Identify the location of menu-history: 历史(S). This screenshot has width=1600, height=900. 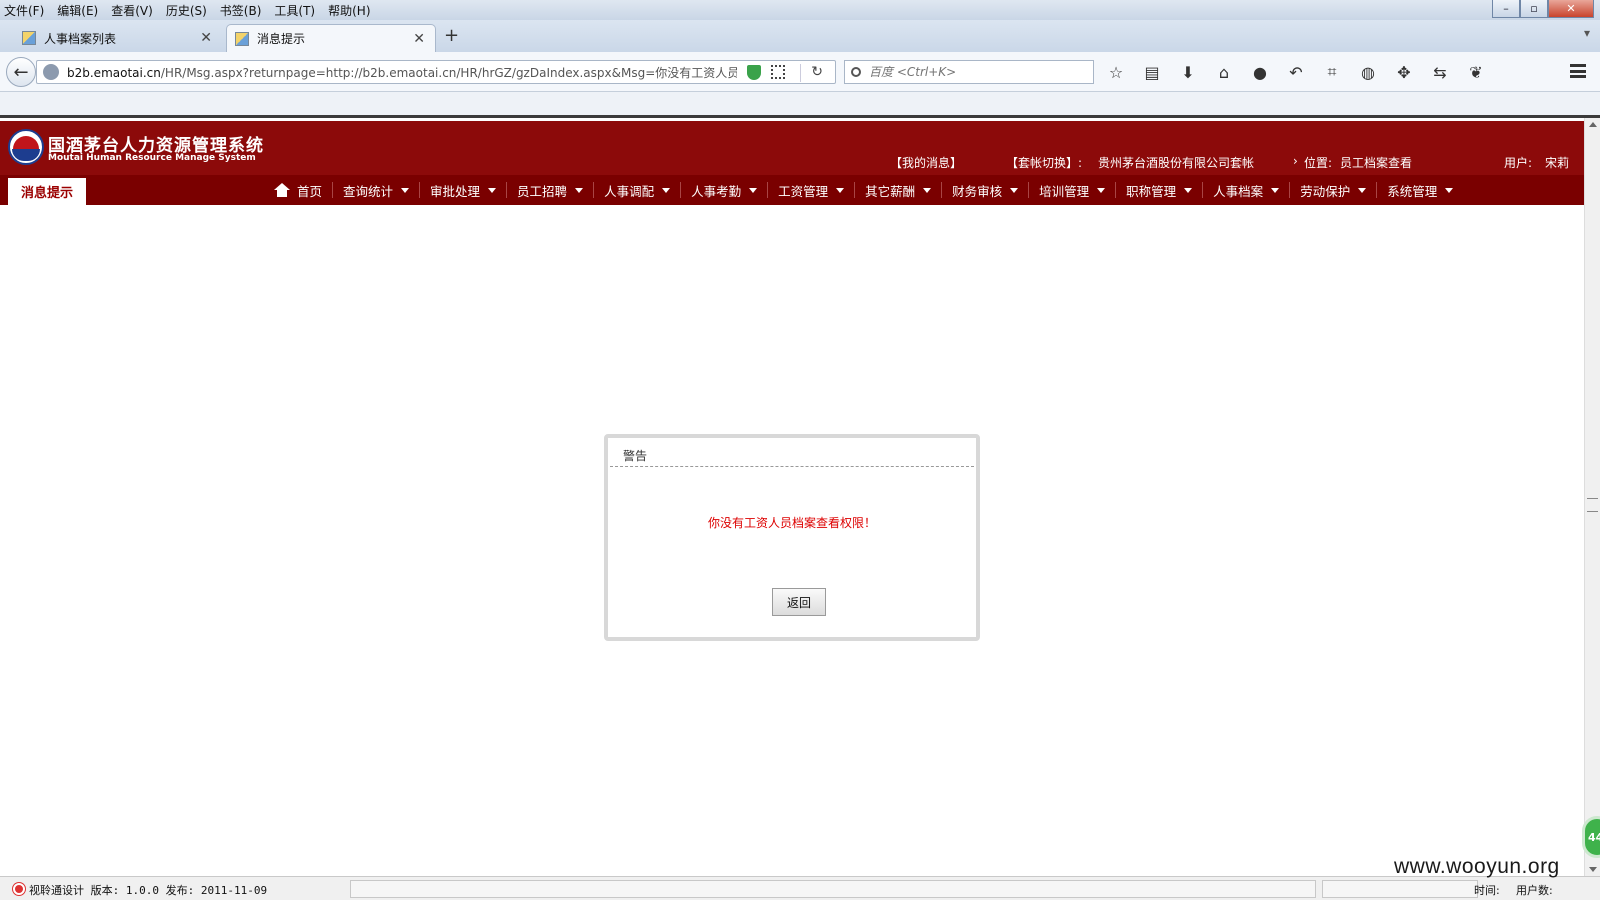
(186, 10).